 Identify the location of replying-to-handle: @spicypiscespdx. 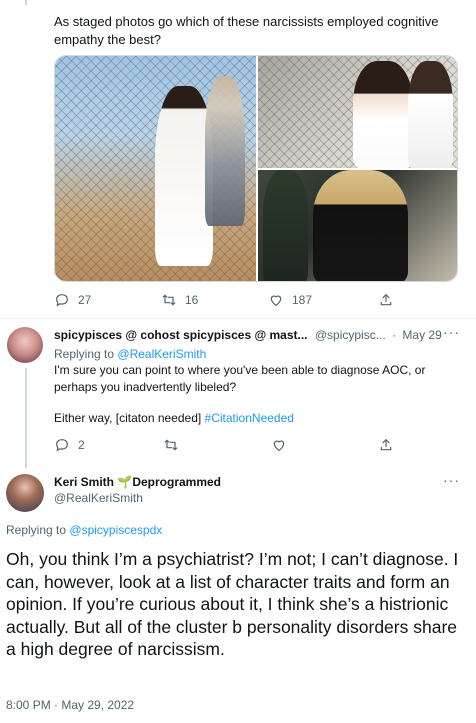
(115, 530).